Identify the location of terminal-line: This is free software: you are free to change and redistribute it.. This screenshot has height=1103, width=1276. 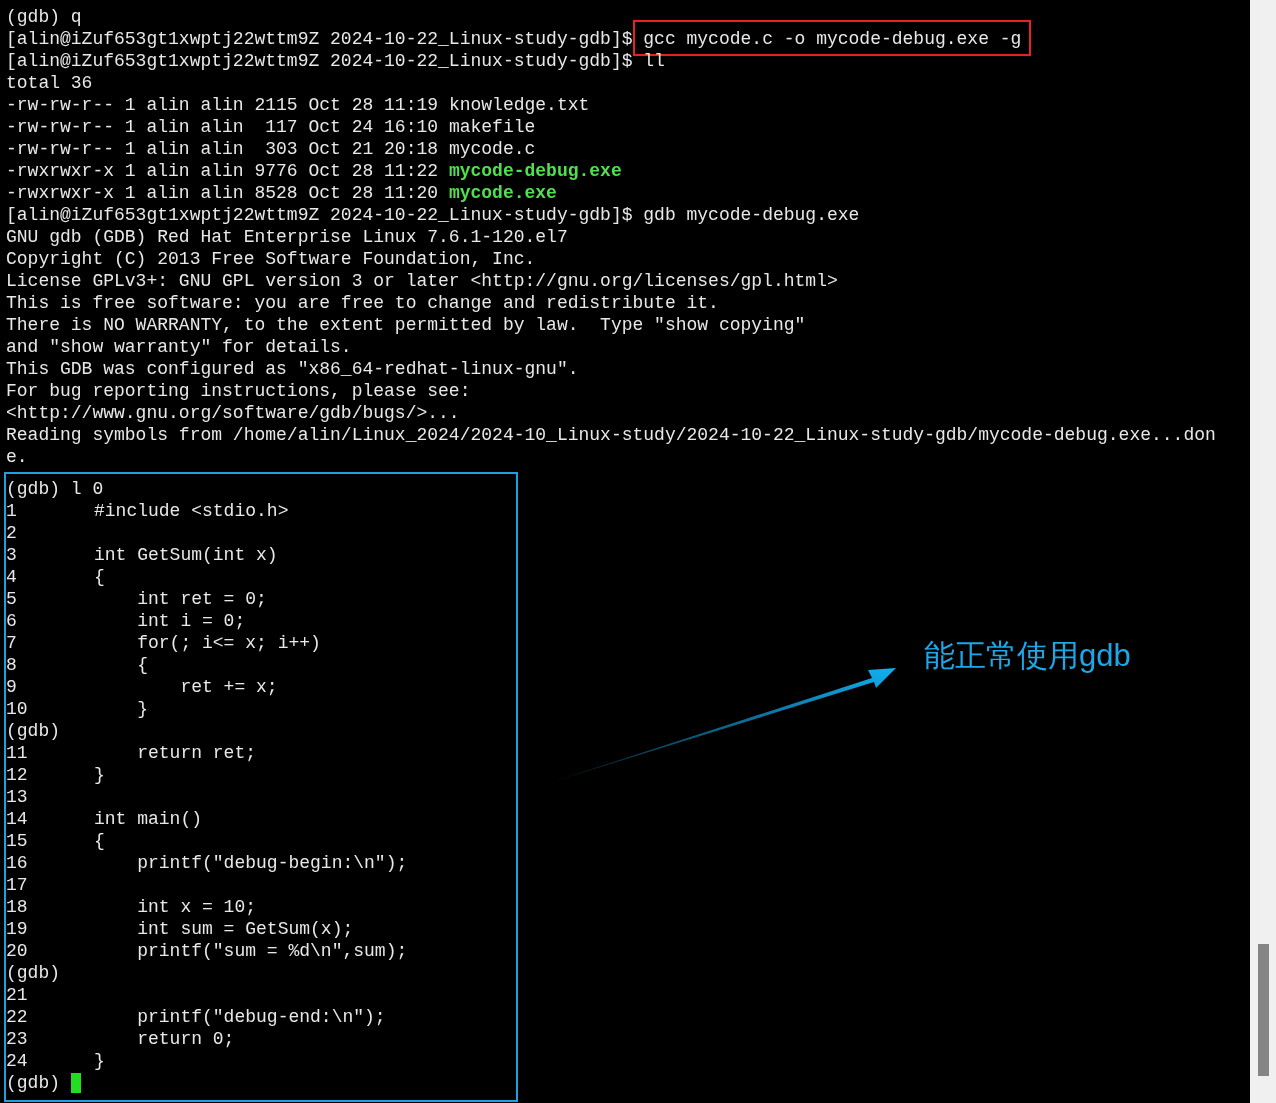
(362, 303).